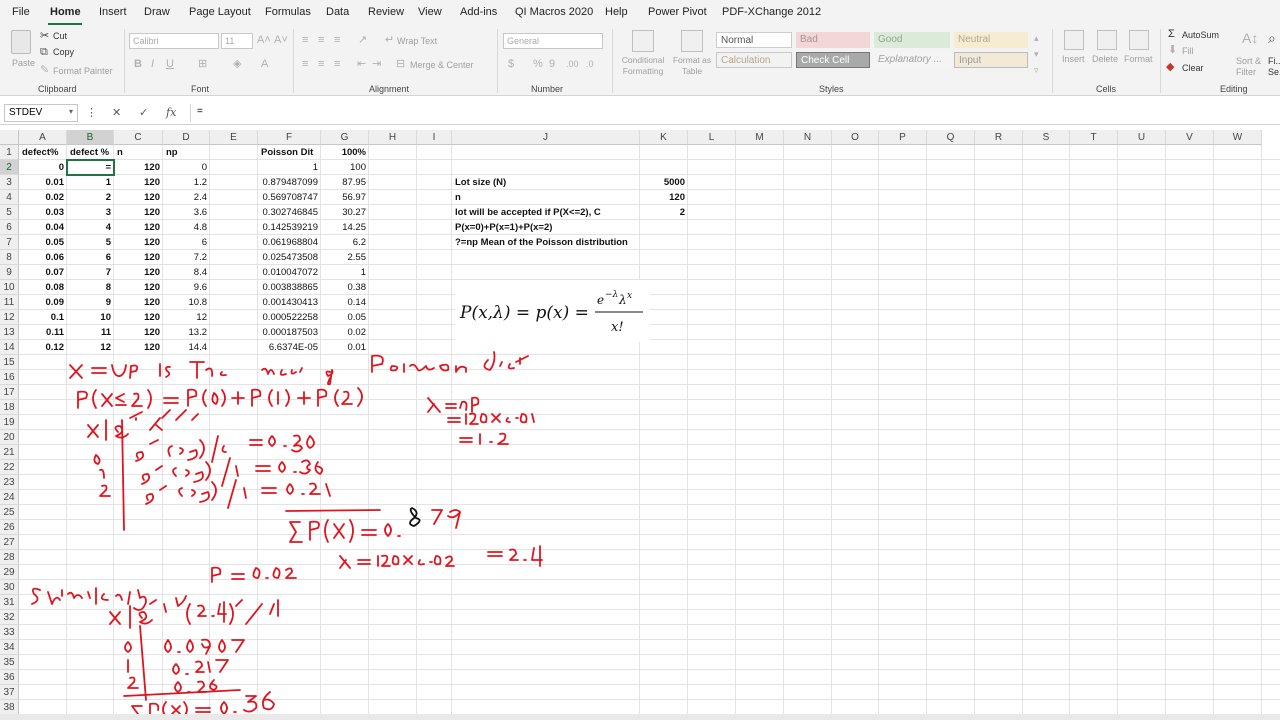 The height and width of the screenshot is (720, 1280). Describe the element at coordinates (640, 717) in the screenshot. I see `horizontal-scrollbar` at that location.